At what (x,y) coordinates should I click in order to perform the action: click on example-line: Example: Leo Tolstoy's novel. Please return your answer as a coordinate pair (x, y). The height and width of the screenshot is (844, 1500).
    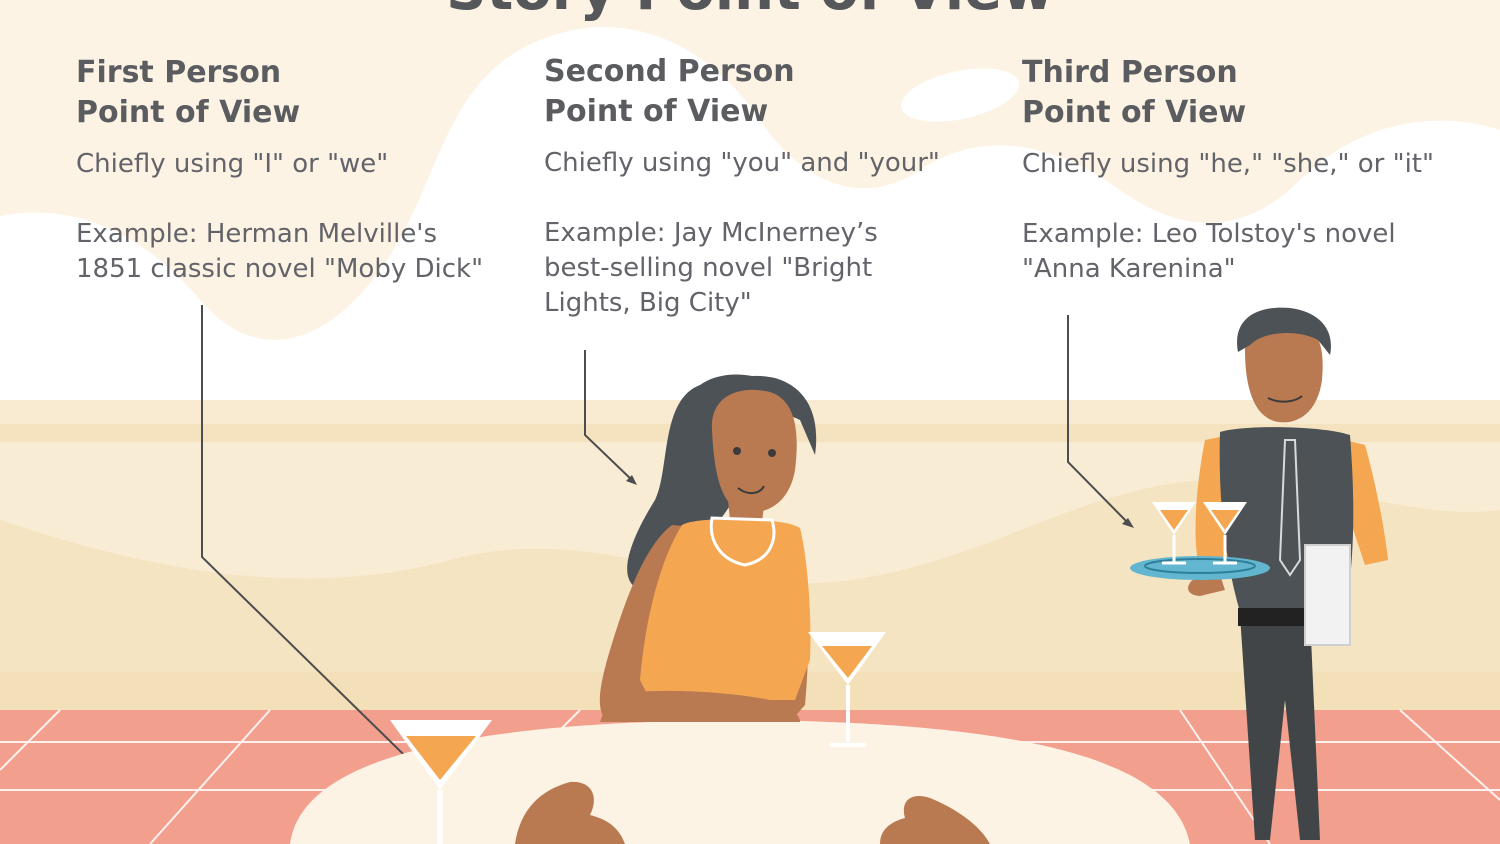
    Looking at the image, I should click on (1209, 234).